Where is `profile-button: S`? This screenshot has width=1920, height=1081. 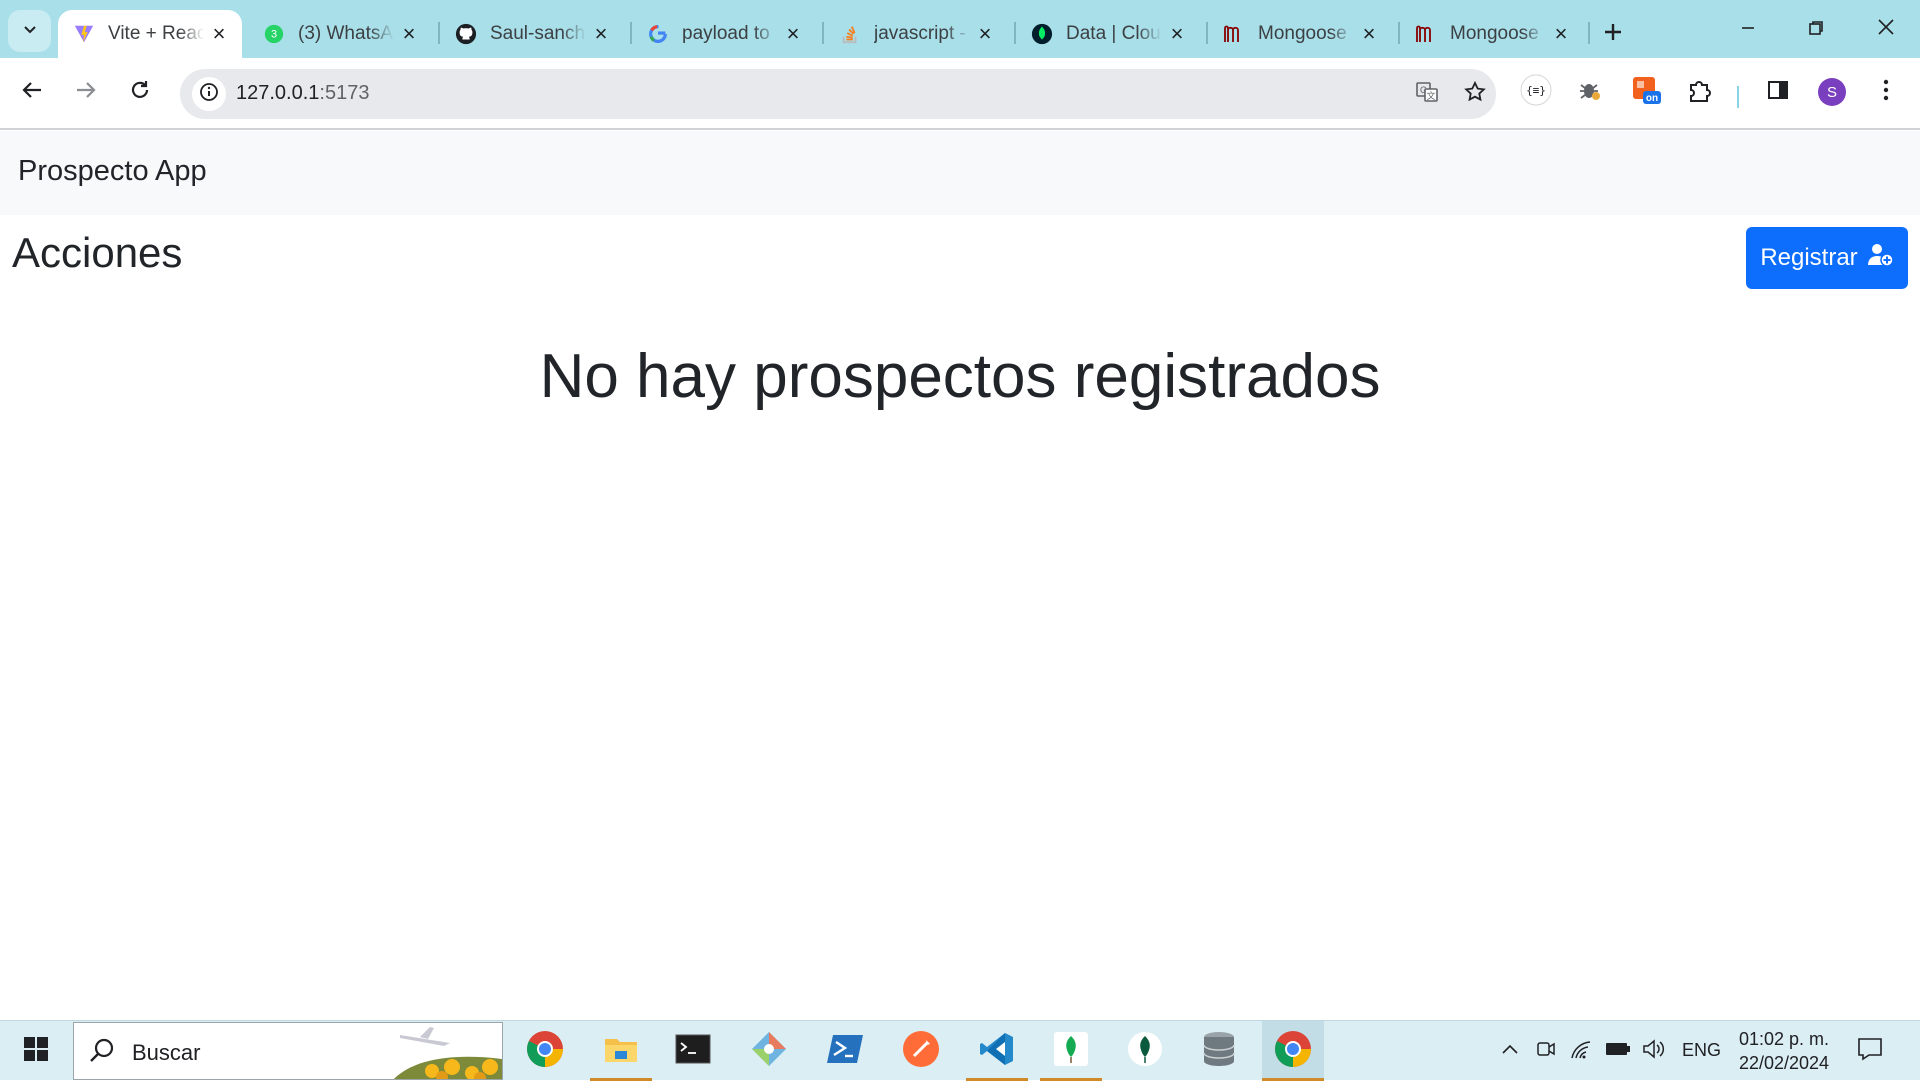
profile-button: S is located at coordinates (1832, 92).